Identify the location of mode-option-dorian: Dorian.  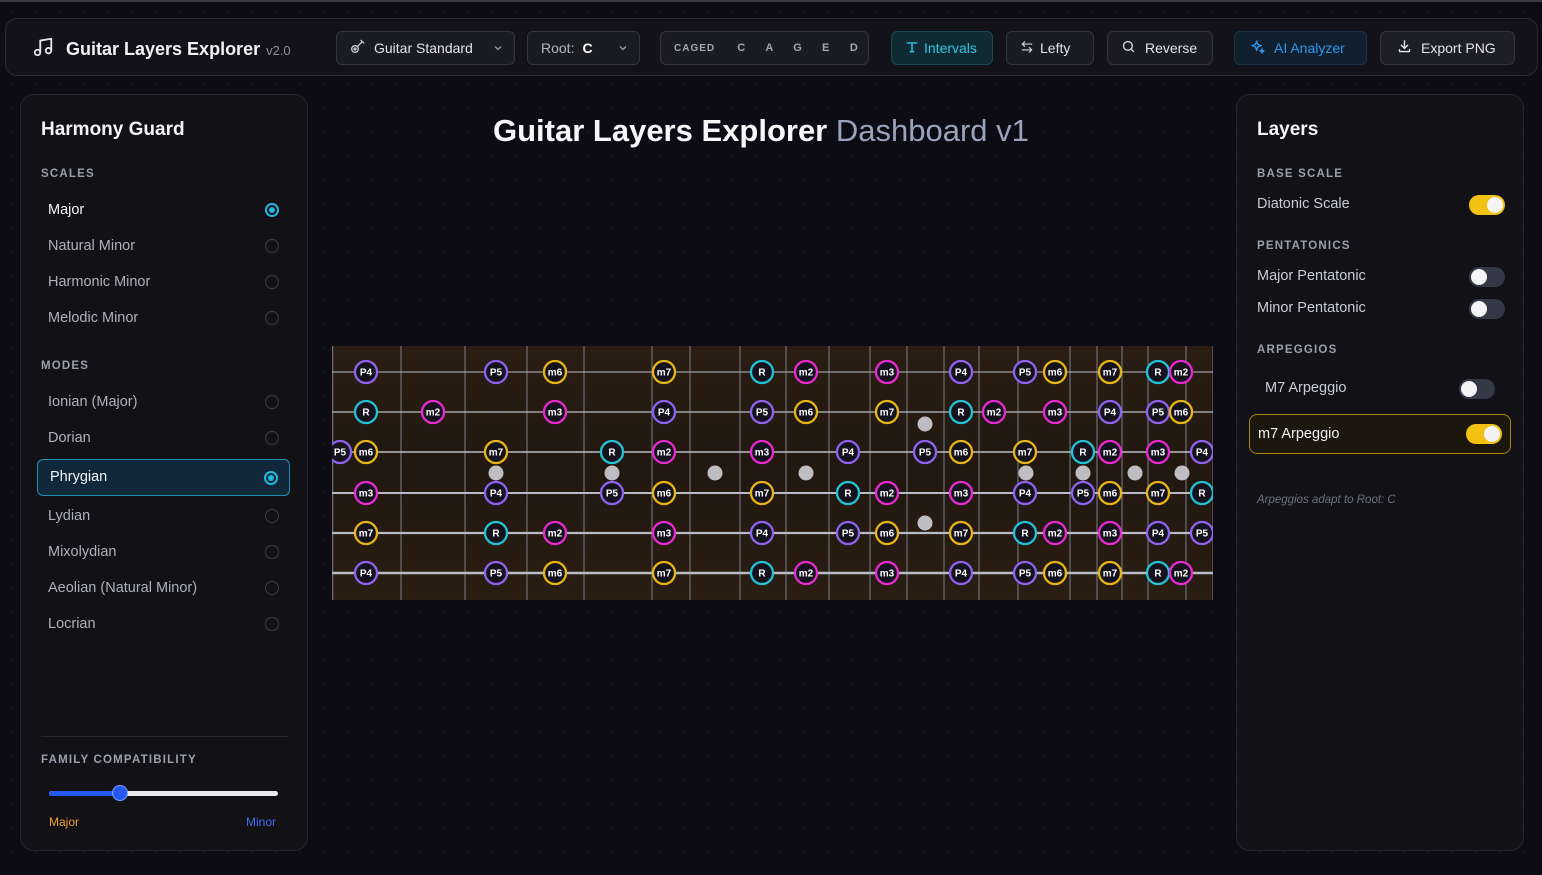
(163, 439).